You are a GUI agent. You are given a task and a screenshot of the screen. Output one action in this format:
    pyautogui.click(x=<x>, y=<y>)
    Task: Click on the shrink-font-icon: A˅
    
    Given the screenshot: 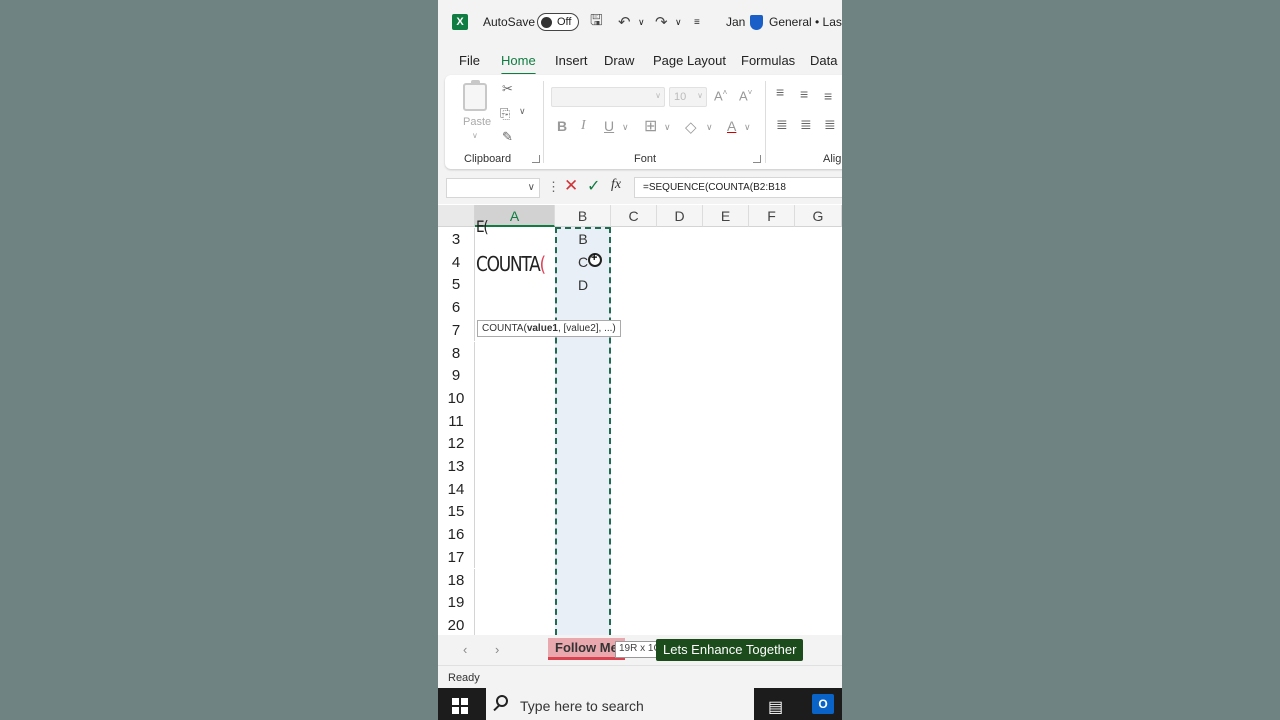 What is the action you would take?
    pyautogui.click(x=745, y=95)
    